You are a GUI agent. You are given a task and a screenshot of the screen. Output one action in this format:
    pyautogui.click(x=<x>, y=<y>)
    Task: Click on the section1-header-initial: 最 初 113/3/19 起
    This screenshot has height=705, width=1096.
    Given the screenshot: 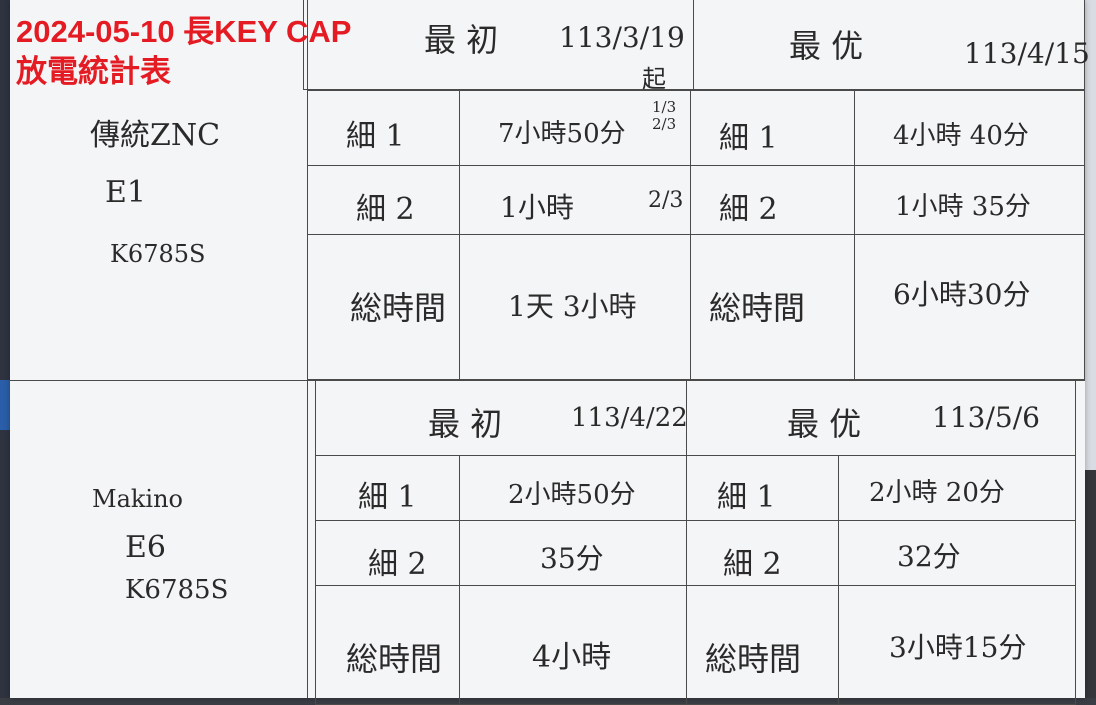 What is the action you would take?
    pyautogui.click(x=498, y=46)
    